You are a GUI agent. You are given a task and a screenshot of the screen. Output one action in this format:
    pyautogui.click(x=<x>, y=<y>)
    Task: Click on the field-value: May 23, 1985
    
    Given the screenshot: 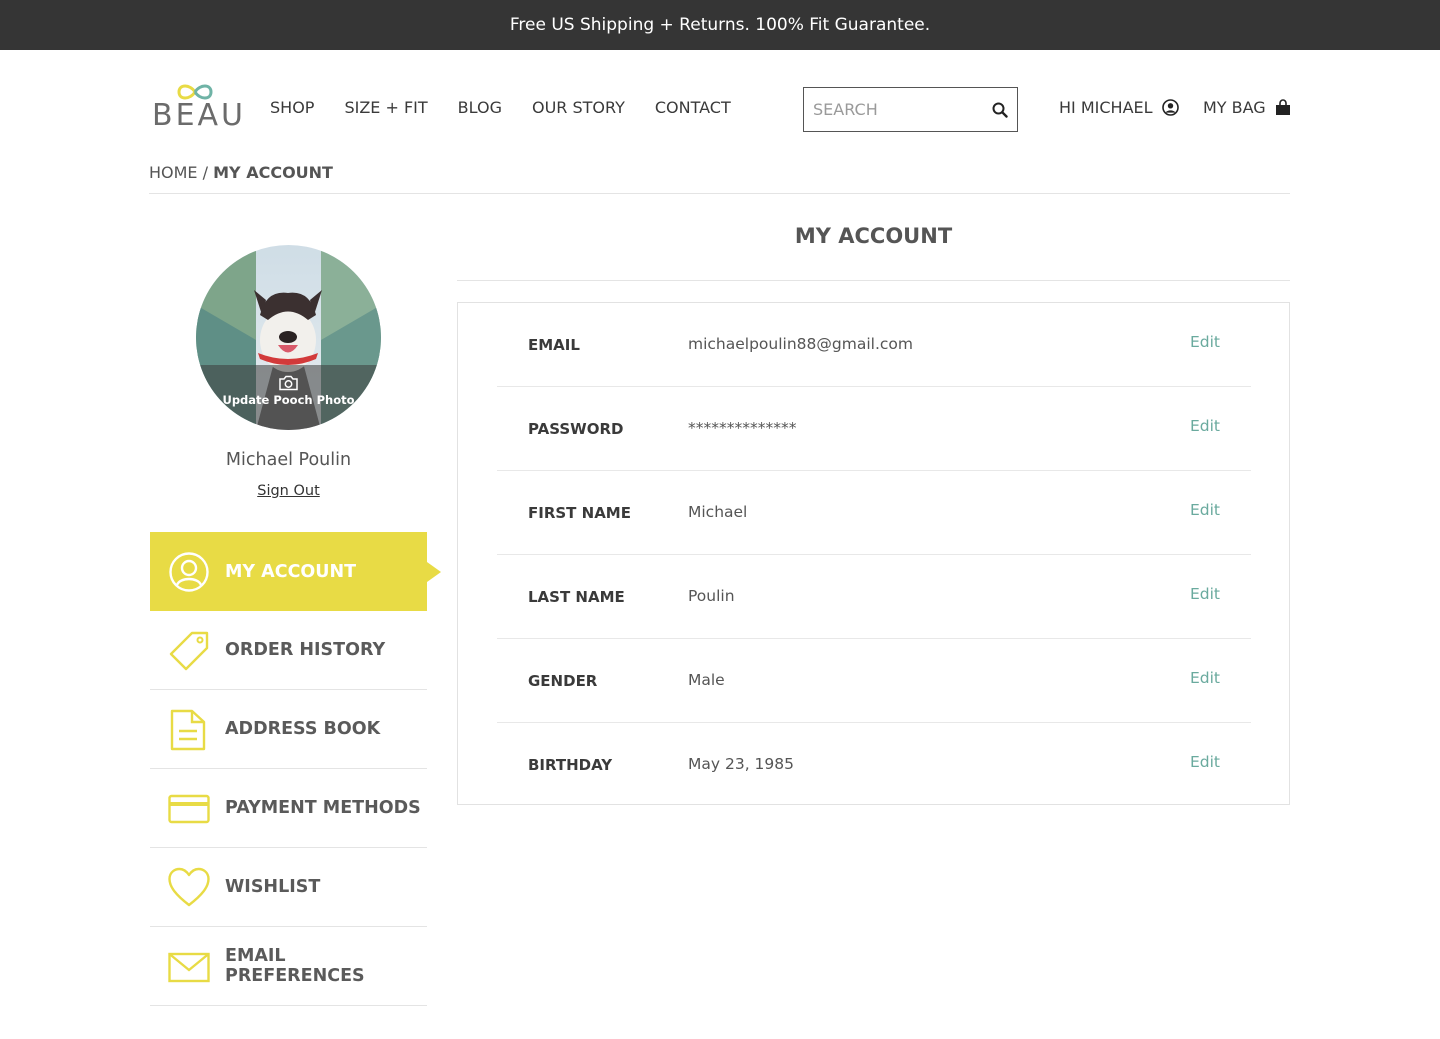 What is the action you would take?
    pyautogui.click(x=741, y=764)
    